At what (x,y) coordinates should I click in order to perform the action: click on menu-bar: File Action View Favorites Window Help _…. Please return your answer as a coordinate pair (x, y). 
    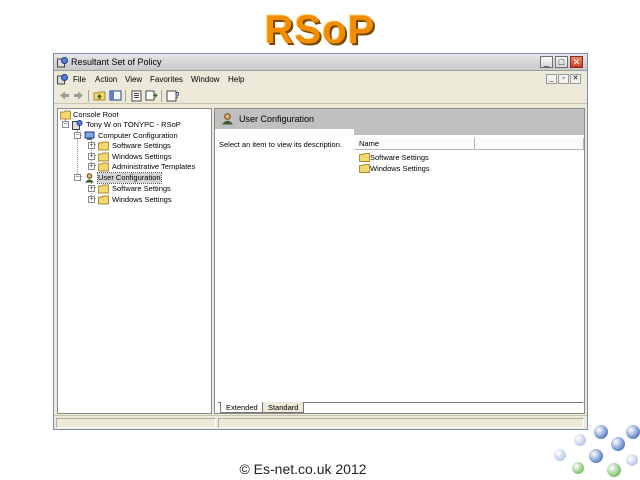
    Looking at the image, I should click on (320, 79).